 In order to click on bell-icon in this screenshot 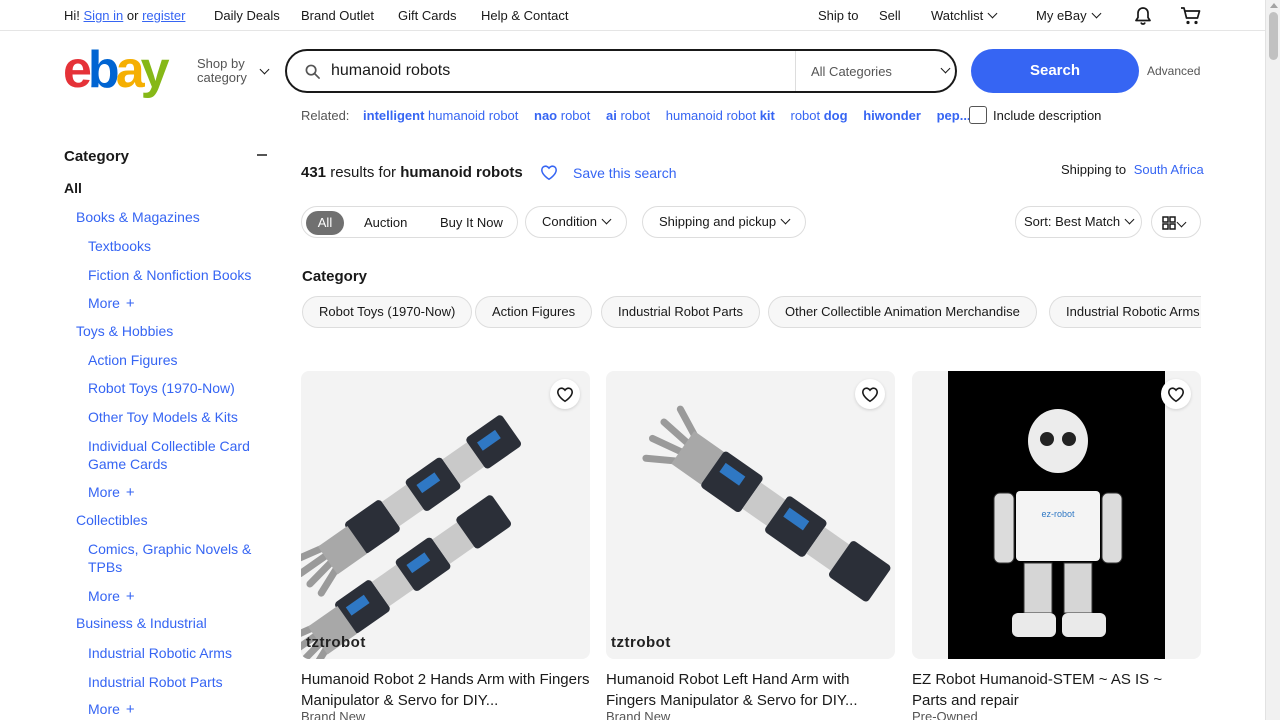, I will do `click(1143, 16)`.